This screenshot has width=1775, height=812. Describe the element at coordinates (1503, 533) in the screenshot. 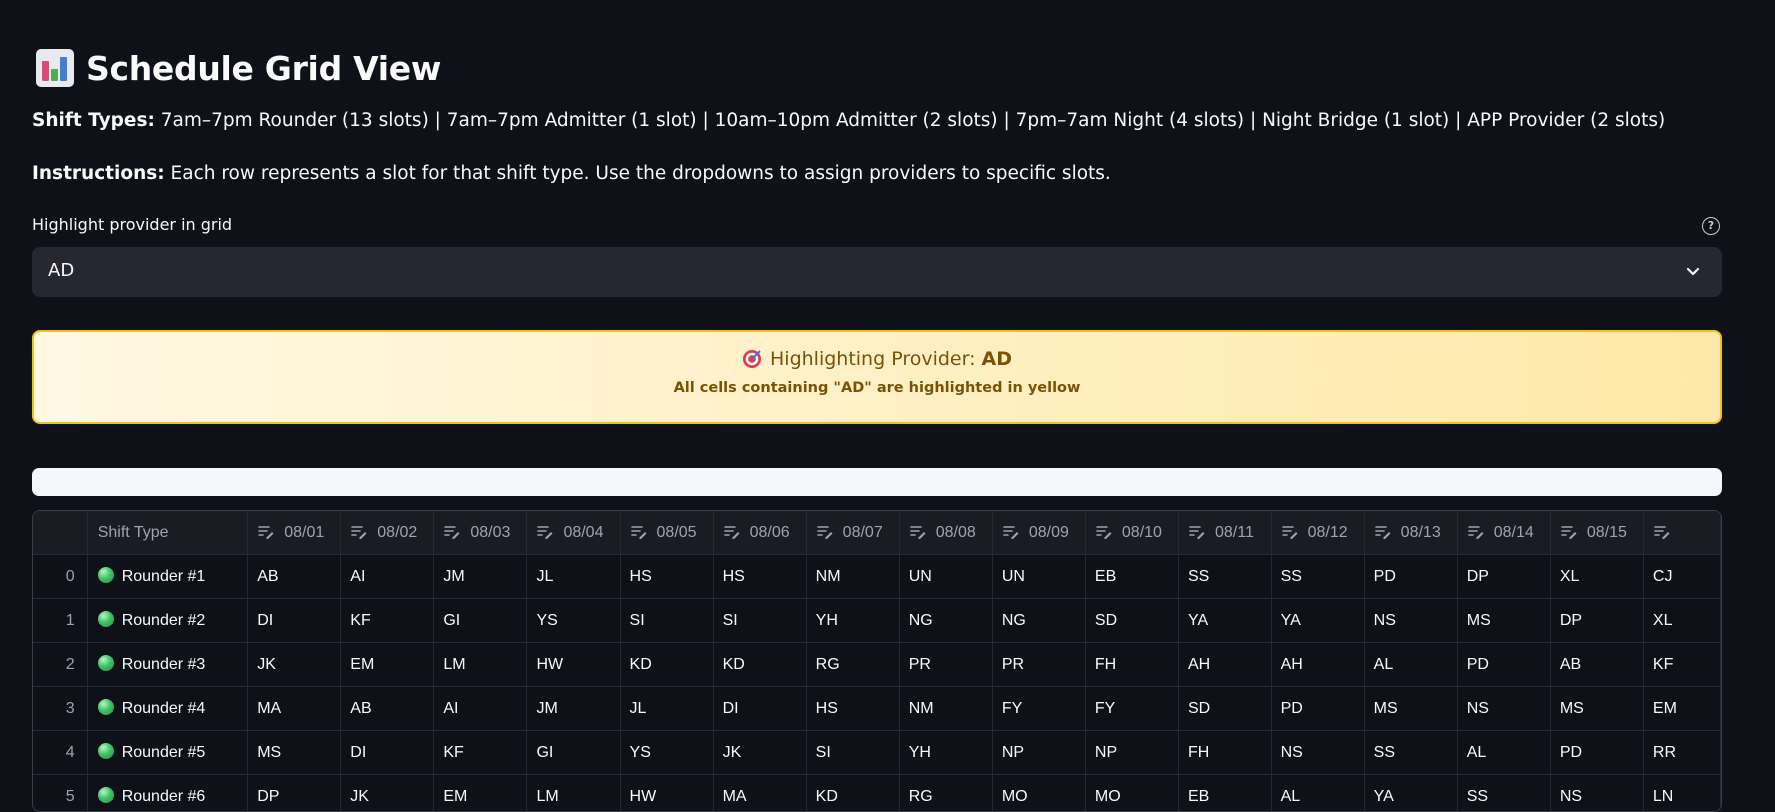

I see `date-column-header: 08/14` at that location.